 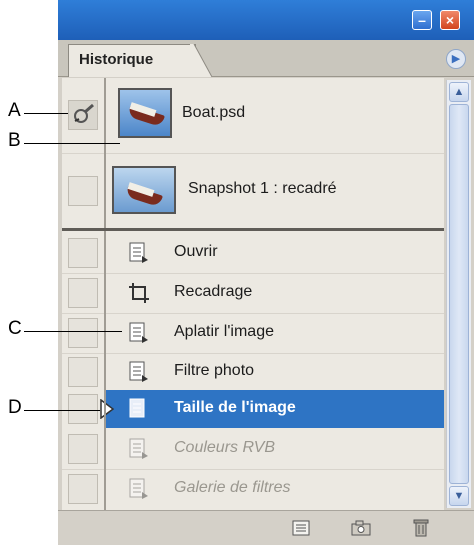 What do you see at coordinates (214, 112) in the screenshot?
I see `snapshot-label: Boat.psd` at bounding box center [214, 112].